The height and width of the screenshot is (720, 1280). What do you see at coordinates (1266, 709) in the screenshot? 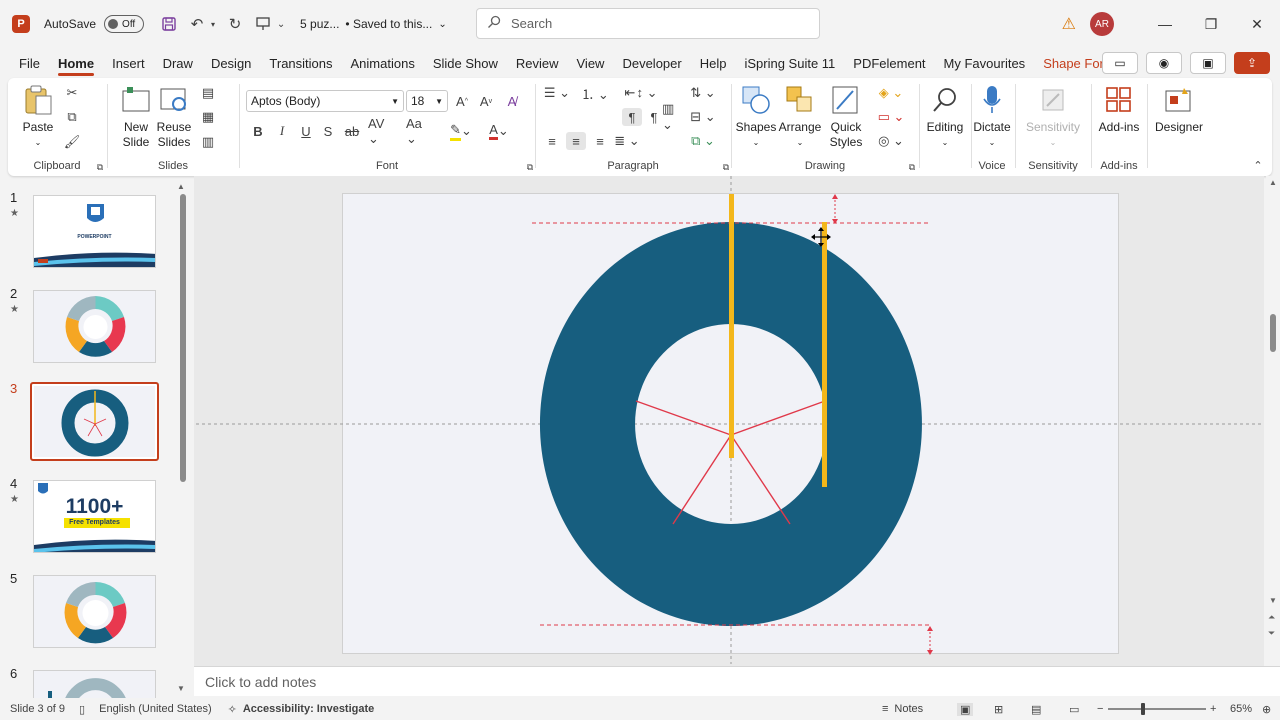
I see `fit-to-window-icon: ⊕` at bounding box center [1266, 709].